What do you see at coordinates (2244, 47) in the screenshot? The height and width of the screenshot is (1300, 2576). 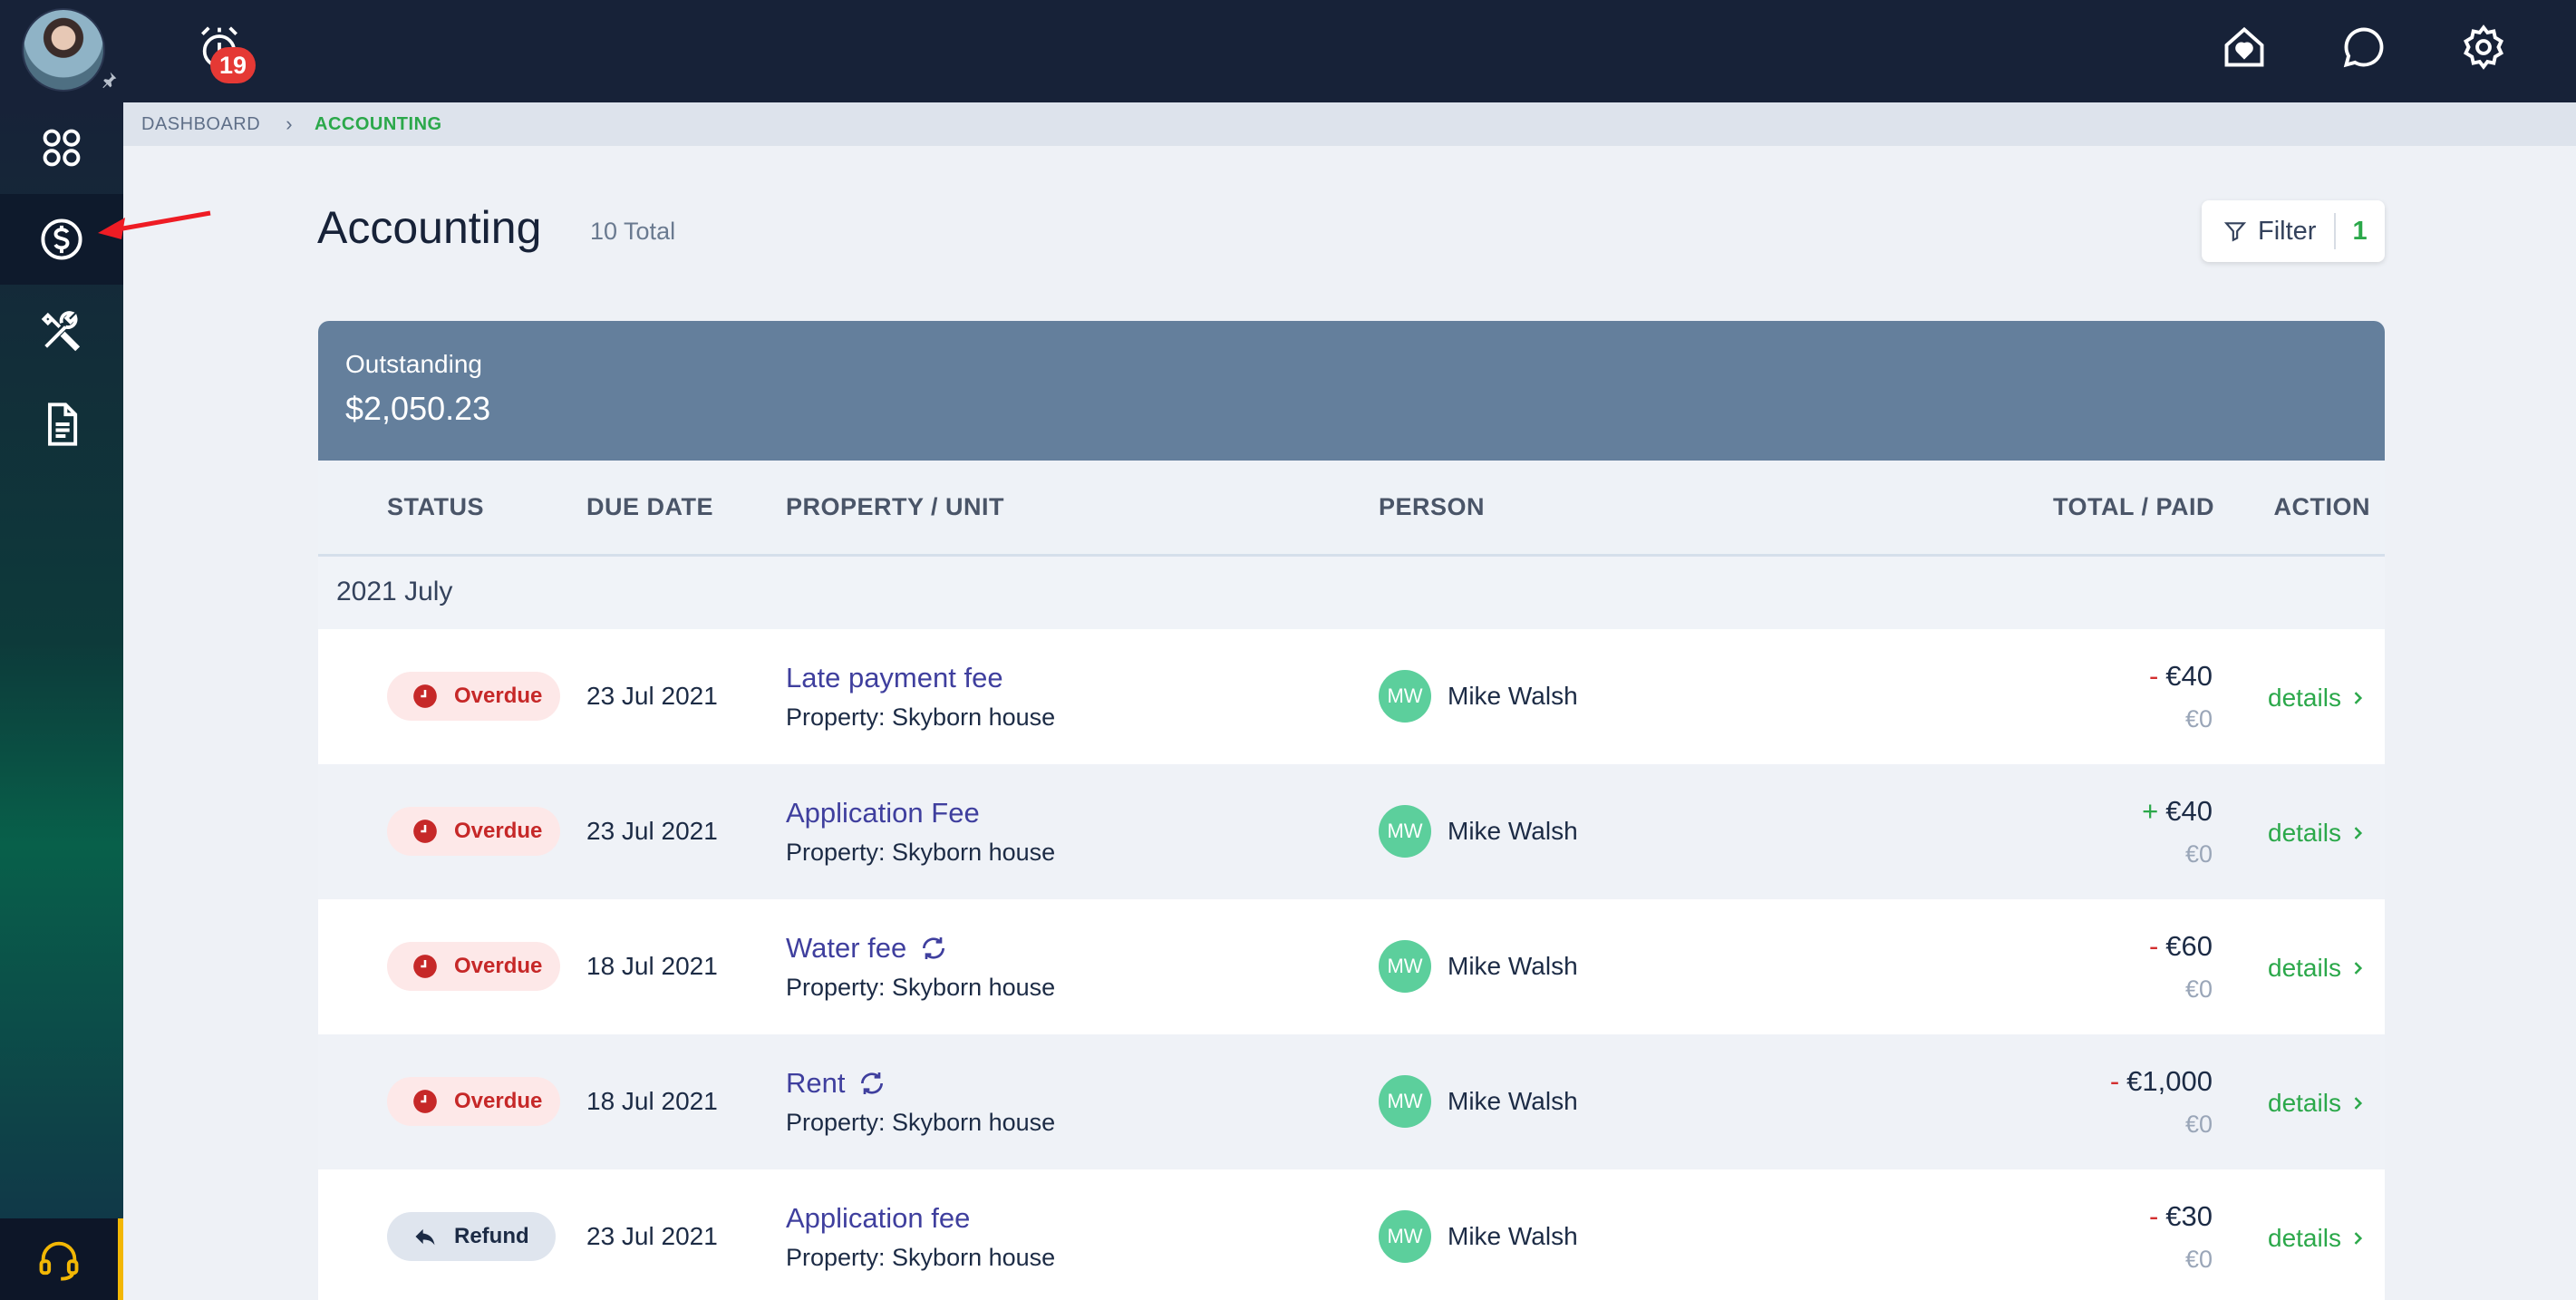 I see `home-heart-icon` at bounding box center [2244, 47].